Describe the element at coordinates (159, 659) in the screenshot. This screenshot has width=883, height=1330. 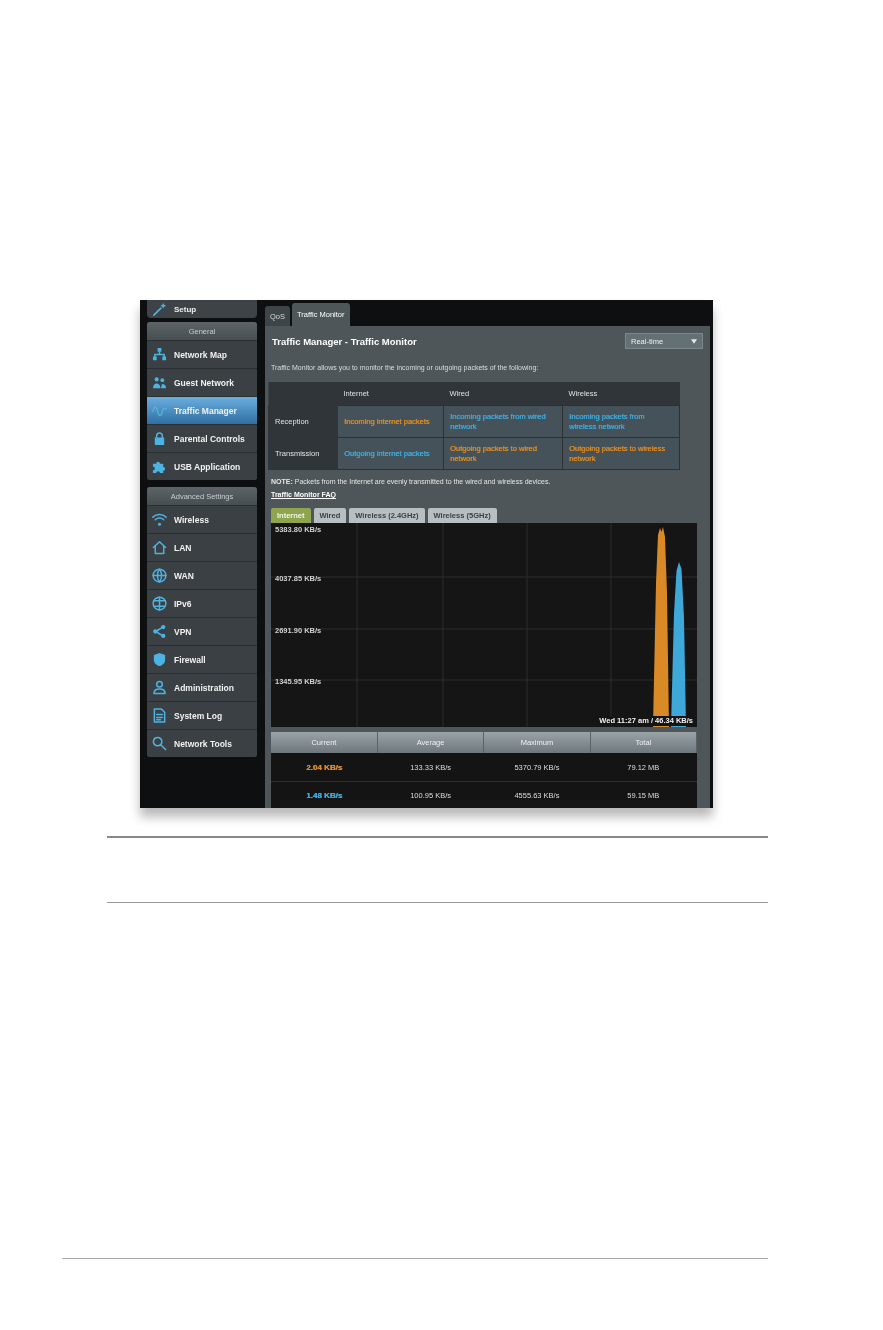
I see `shield-icon` at that location.